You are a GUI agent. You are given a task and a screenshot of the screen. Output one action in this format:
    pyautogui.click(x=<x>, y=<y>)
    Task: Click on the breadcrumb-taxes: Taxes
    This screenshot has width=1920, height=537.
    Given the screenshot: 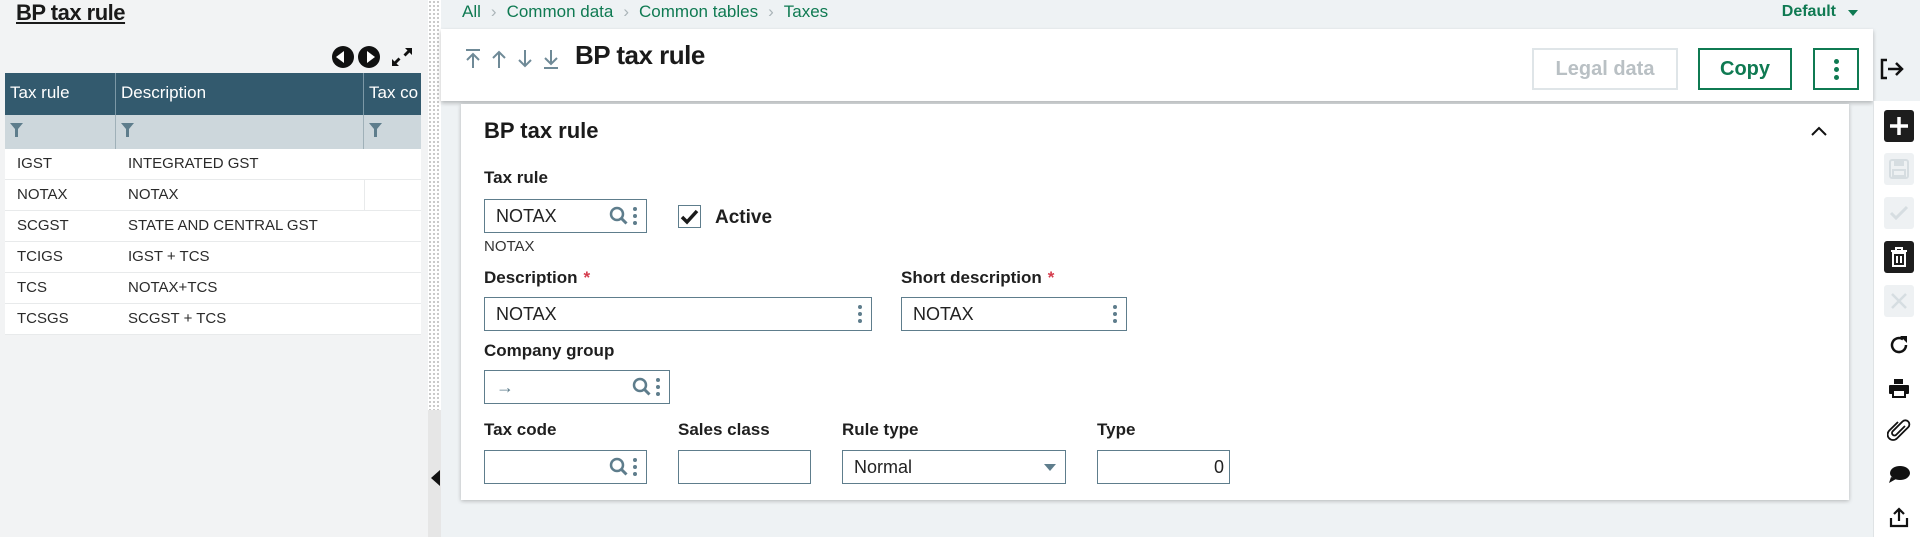 What is the action you would take?
    pyautogui.click(x=806, y=12)
    